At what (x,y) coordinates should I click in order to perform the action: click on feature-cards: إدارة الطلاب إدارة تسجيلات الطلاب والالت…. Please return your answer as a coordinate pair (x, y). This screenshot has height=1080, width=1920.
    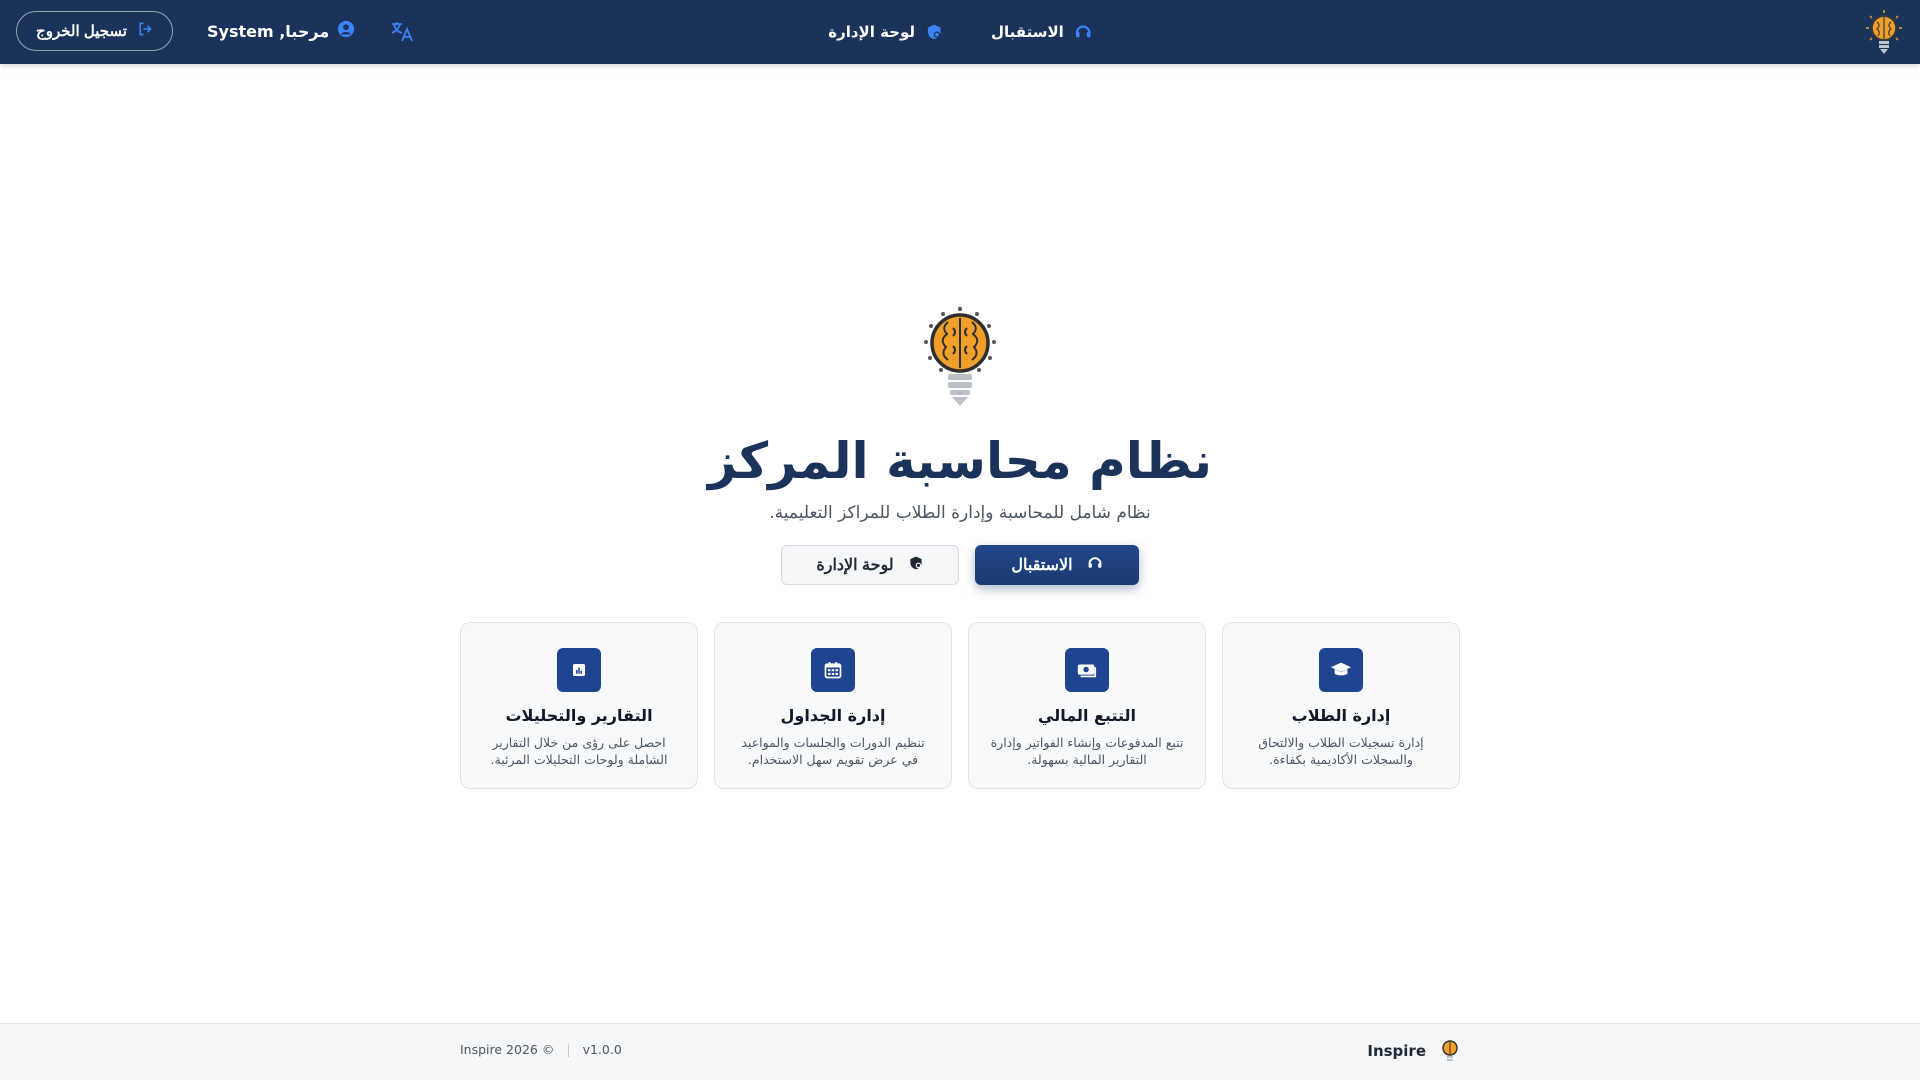
    Looking at the image, I should click on (960, 705).